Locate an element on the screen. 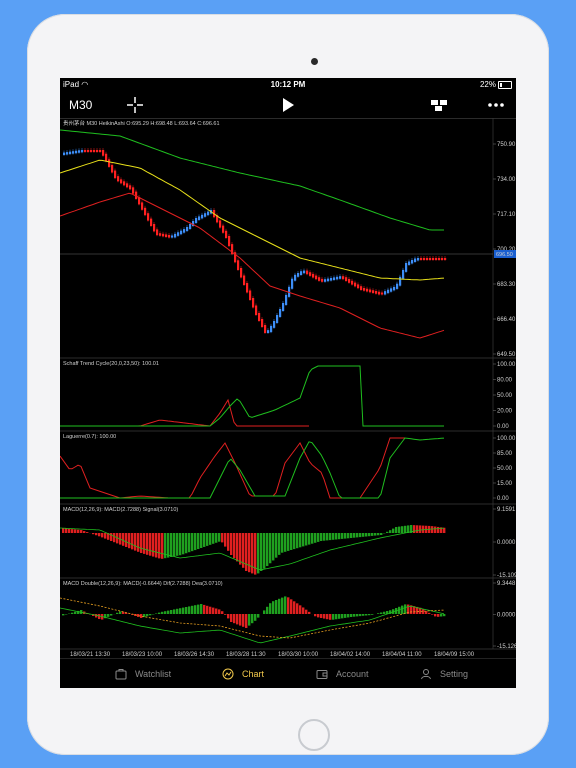  stc-line-red is located at coordinates (184, 412).